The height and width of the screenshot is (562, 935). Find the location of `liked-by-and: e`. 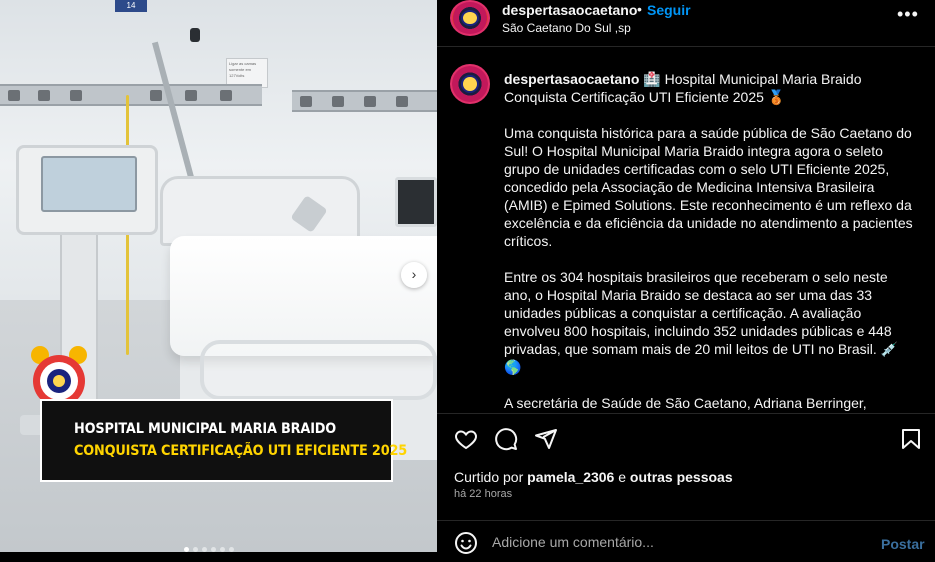

liked-by-and: e is located at coordinates (622, 477).